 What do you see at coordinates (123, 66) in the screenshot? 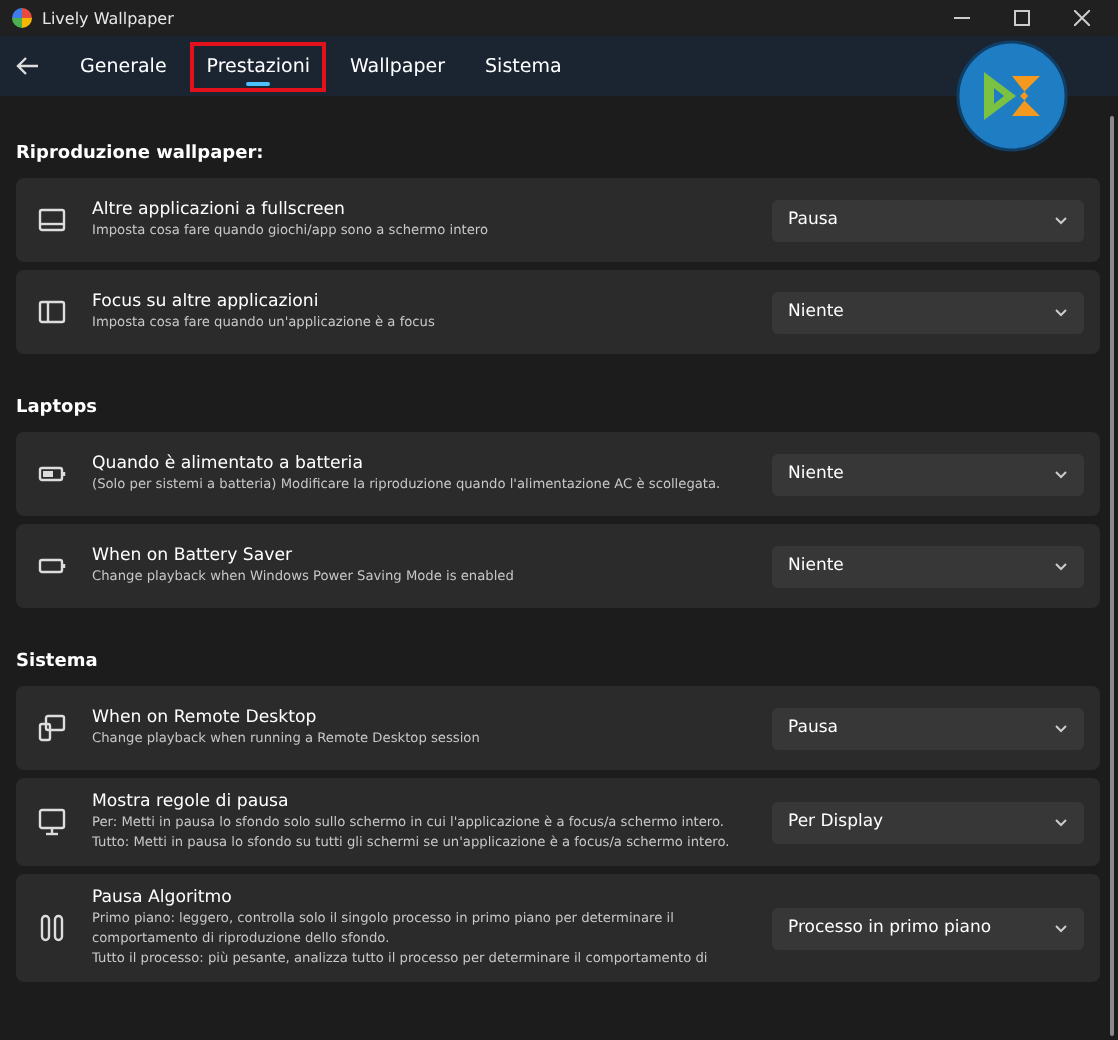
I see `nav-tab: Generale` at bounding box center [123, 66].